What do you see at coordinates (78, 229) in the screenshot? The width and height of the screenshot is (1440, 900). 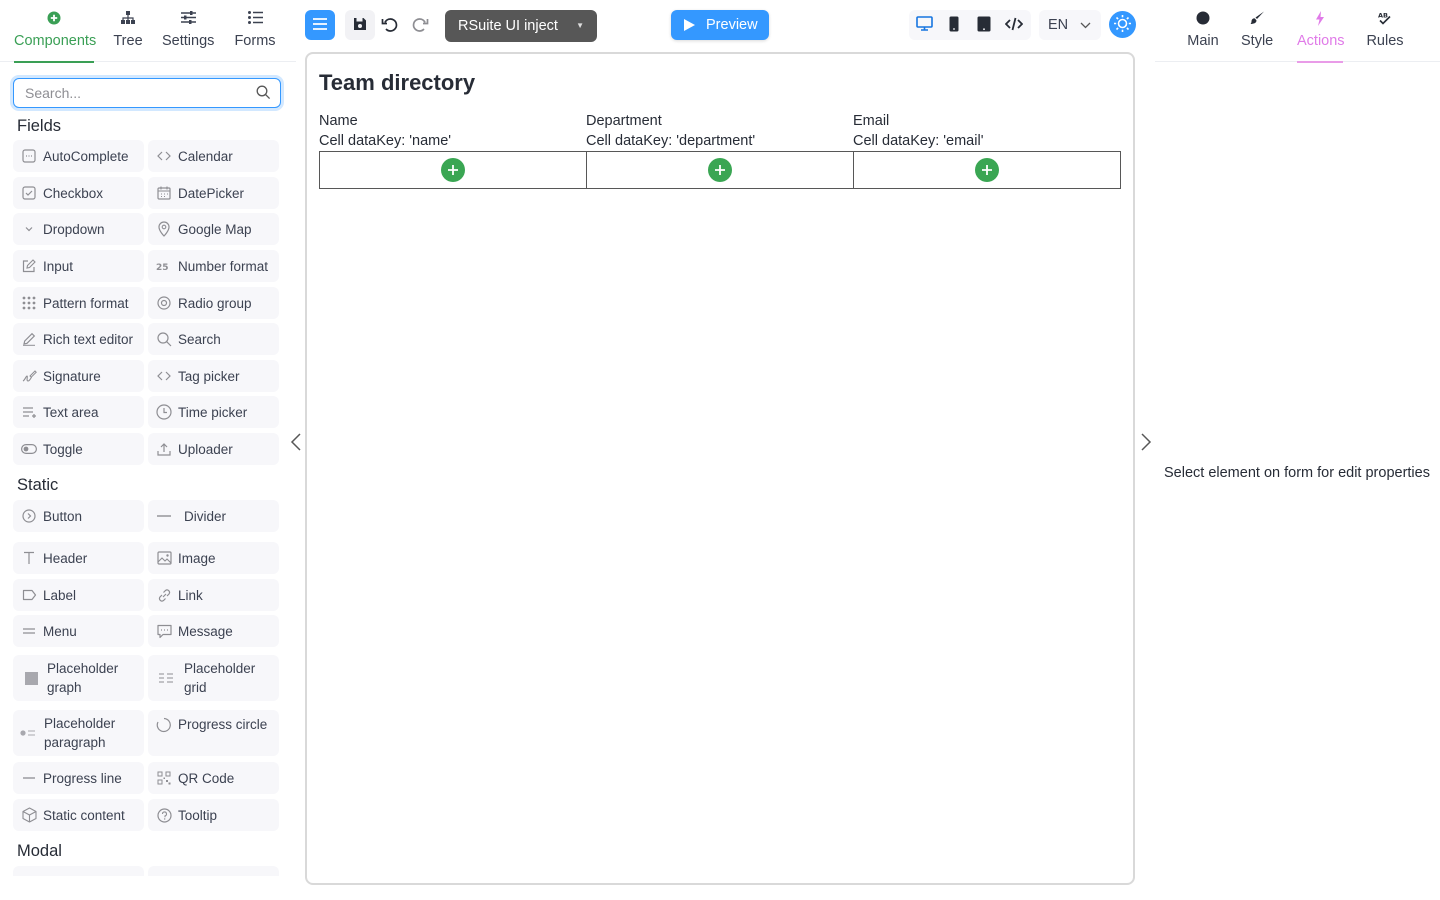 I see `component-dropdown: Dropdown` at bounding box center [78, 229].